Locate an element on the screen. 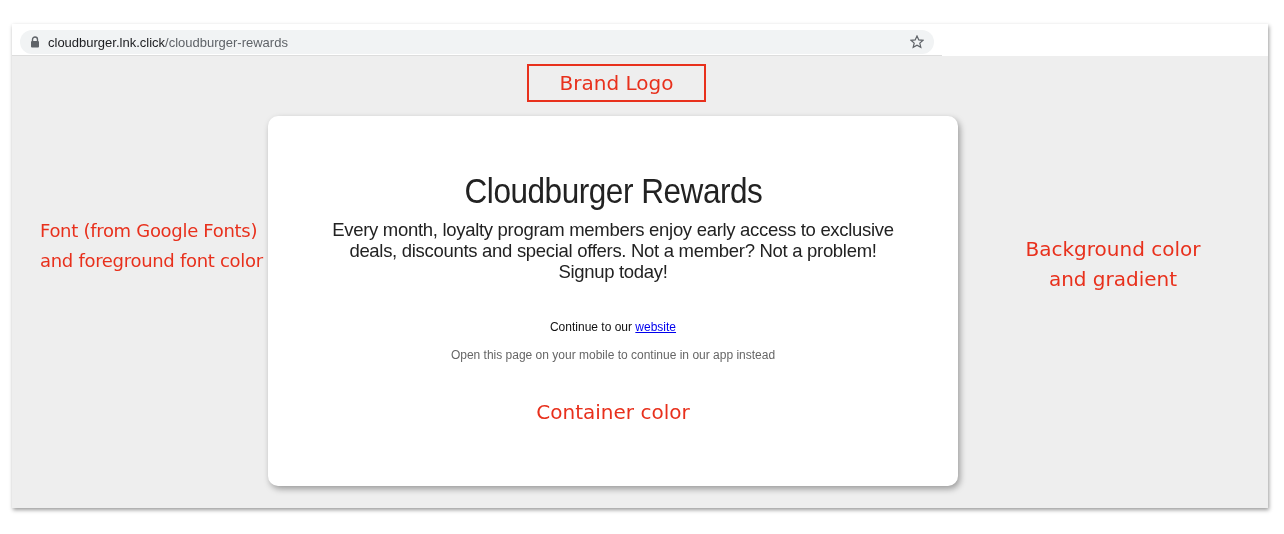 This screenshot has width=1284, height=534. annotation-text: Brand Logo is located at coordinates (616, 83).